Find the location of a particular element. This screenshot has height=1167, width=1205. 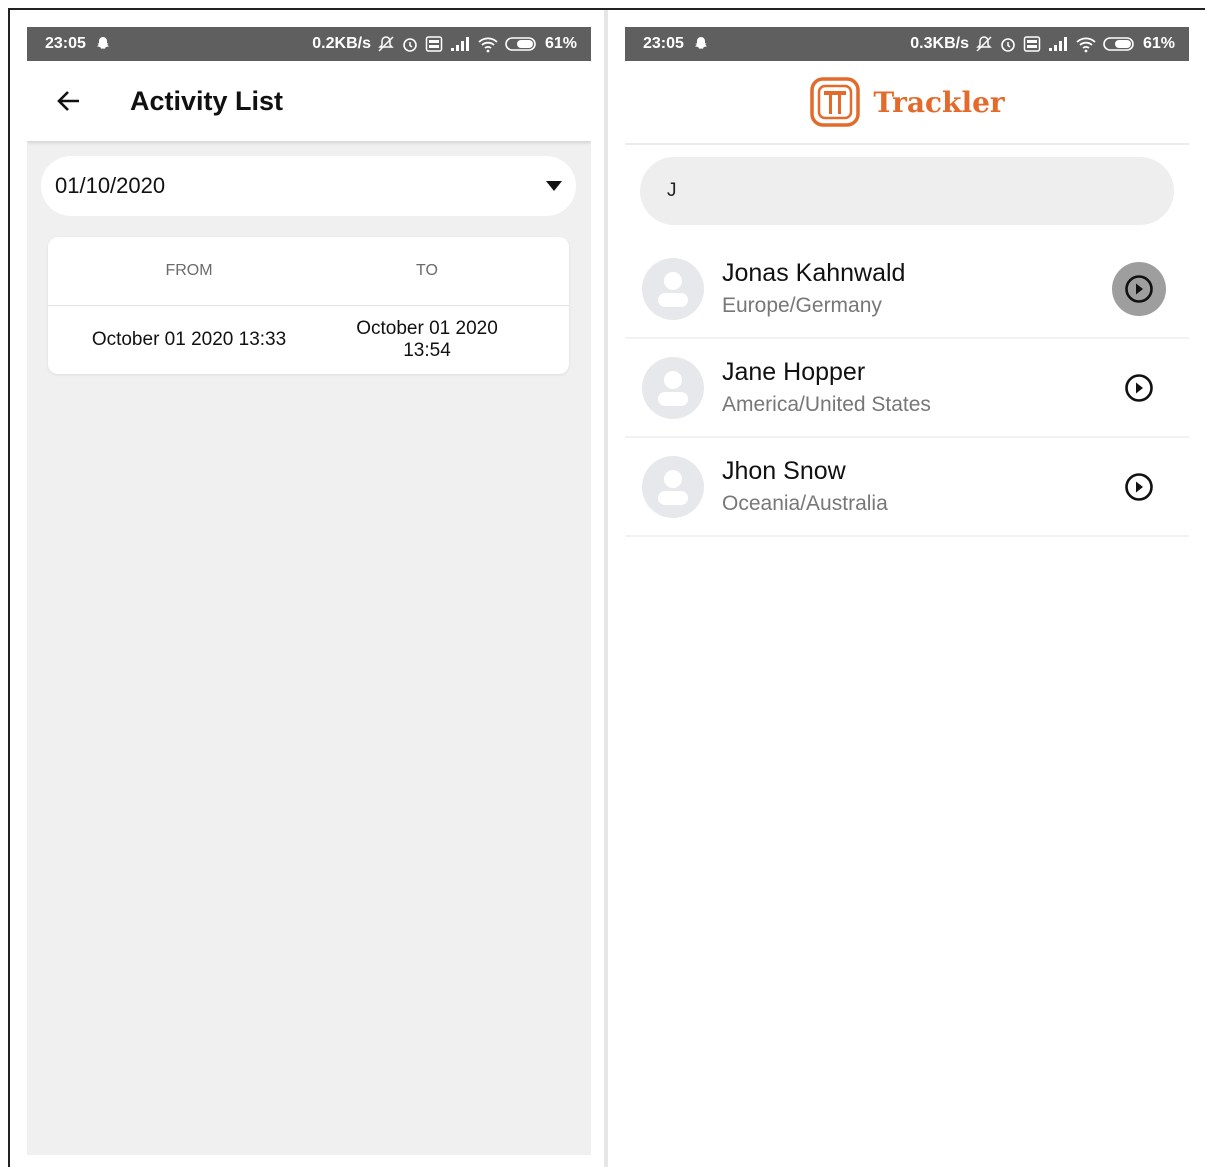

to-column-header: TO is located at coordinates (427, 270).